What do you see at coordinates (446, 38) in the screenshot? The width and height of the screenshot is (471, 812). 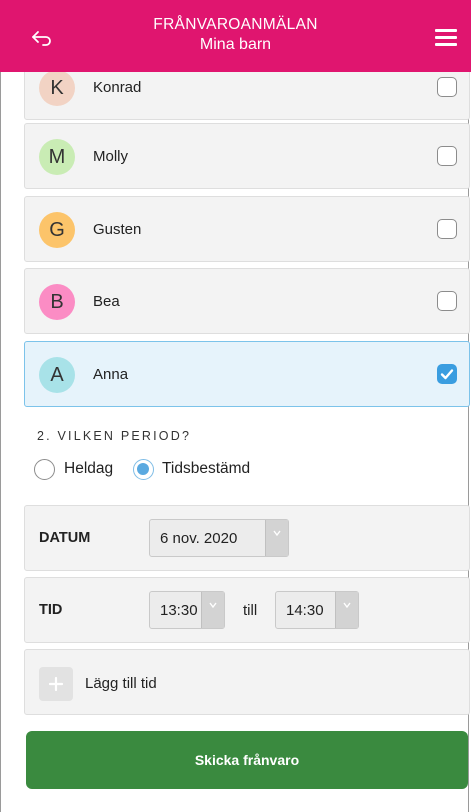 I see `hamburger-menu-icon` at bounding box center [446, 38].